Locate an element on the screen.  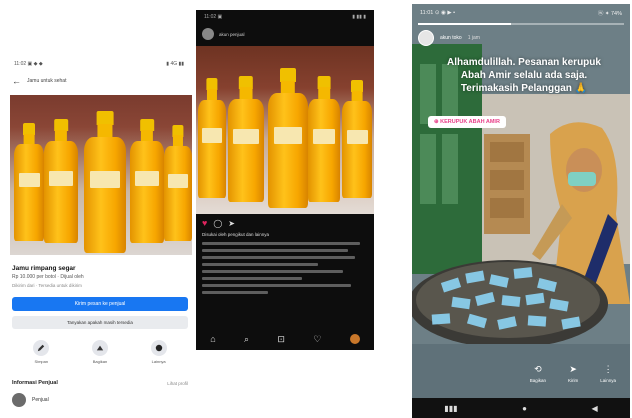
likes-count: Disukai oleh pengikut dan lainnya is located at coordinates (236, 234).